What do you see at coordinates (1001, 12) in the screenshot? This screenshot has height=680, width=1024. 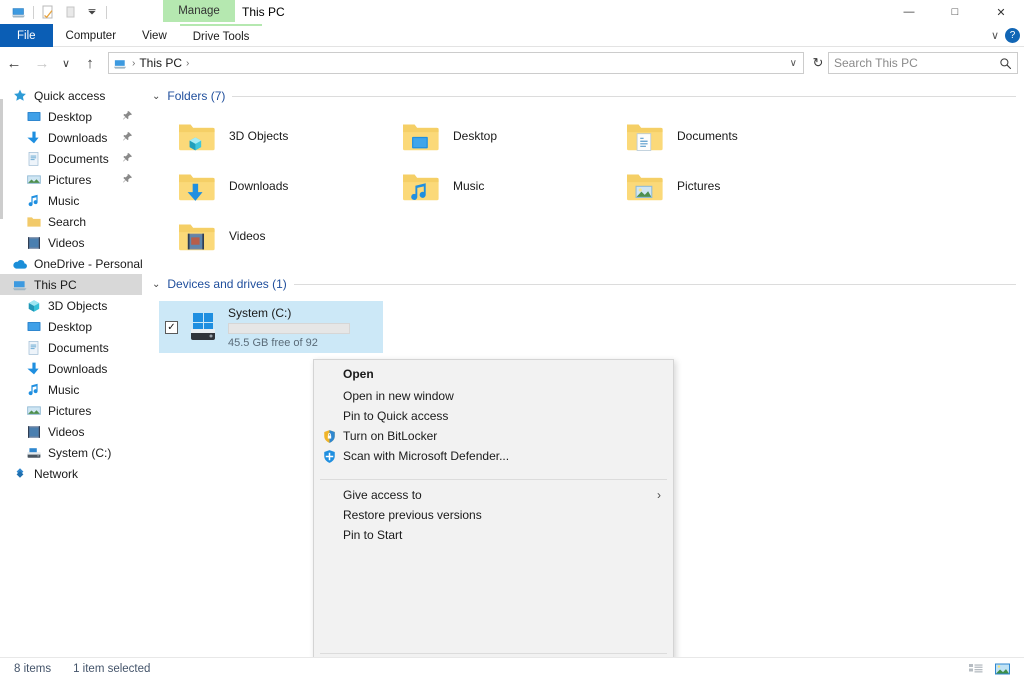 I see `close-button: ✕` at bounding box center [1001, 12].